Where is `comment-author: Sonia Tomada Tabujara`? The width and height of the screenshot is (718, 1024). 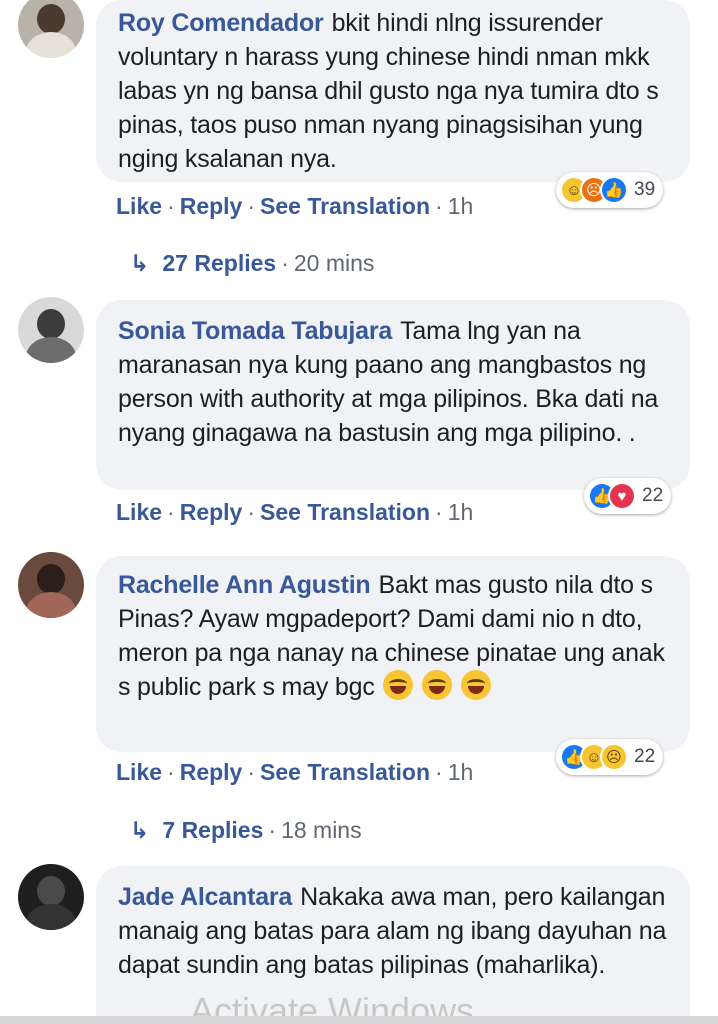 comment-author: Sonia Tomada Tabujara is located at coordinates (255, 331).